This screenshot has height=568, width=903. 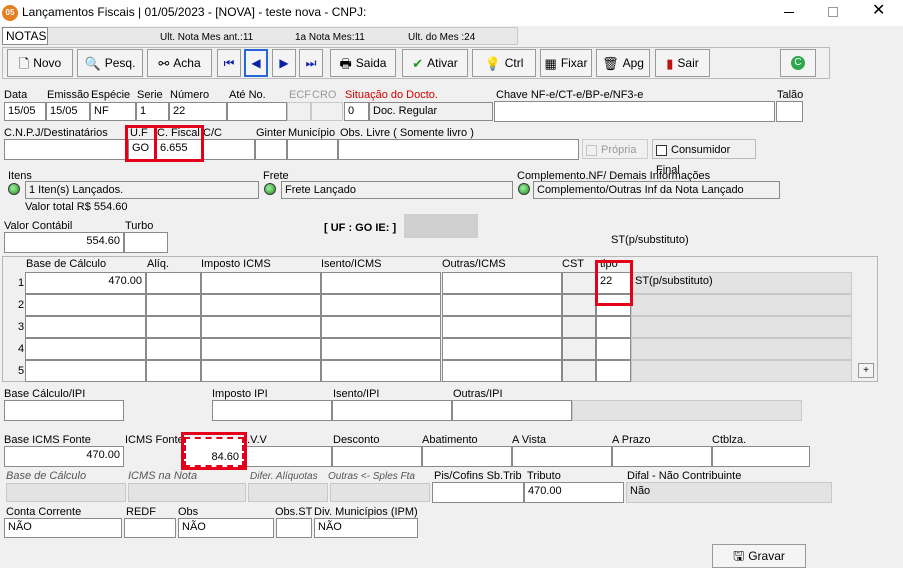 What do you see at coordinates (729, 492) in the screenshot?
I see `difal-field: Não` at bounding box center [729, 492].